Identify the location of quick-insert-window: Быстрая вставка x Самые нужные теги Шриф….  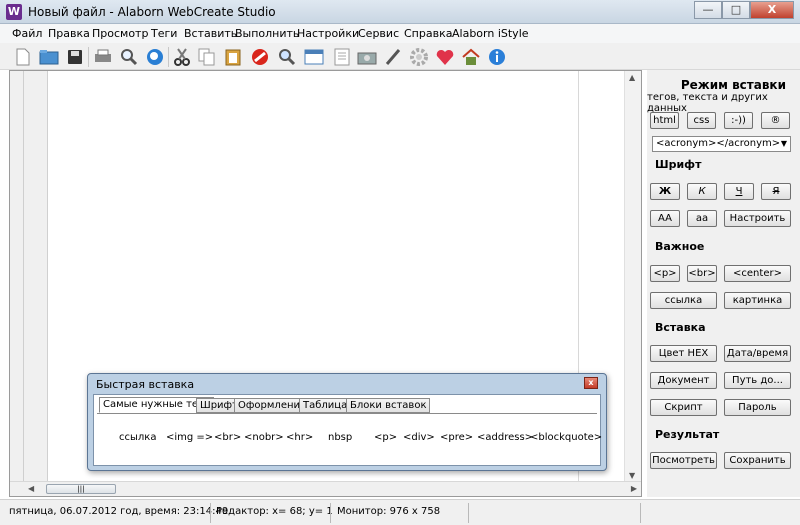
(347, 422).